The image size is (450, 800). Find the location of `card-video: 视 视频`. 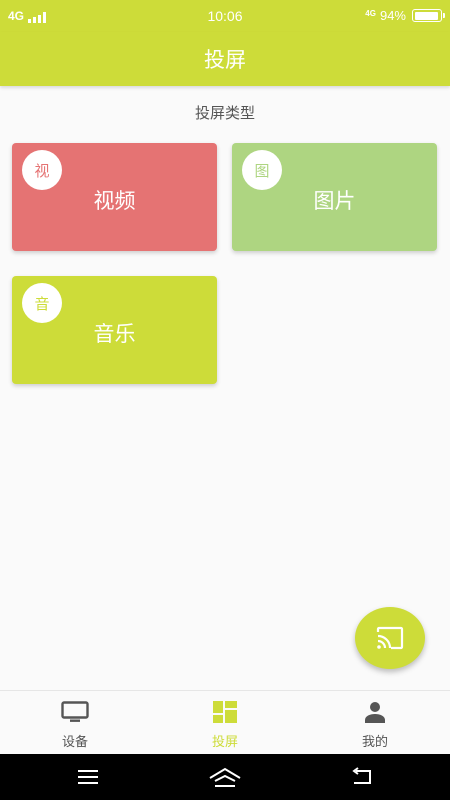

card-video: 视 视频 is located at coordinates (114, 197).